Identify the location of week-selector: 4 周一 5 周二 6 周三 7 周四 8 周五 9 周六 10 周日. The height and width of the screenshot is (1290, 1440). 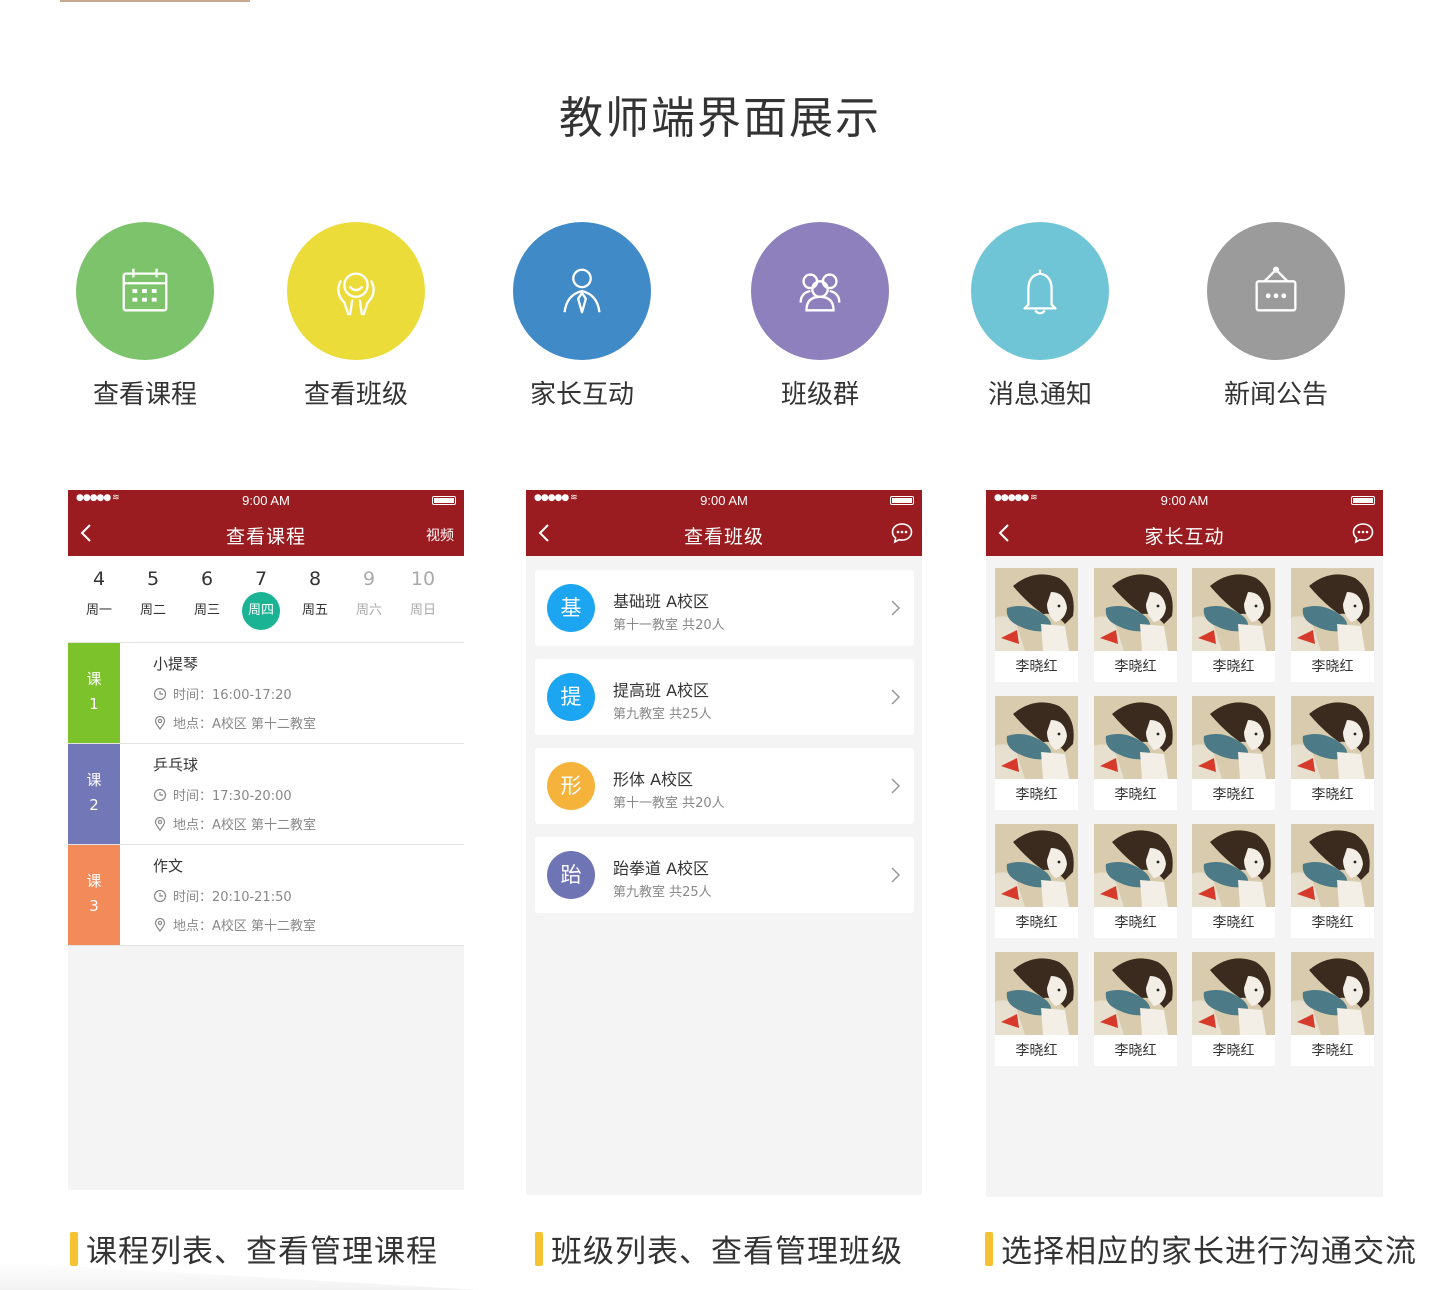
(266, 599).